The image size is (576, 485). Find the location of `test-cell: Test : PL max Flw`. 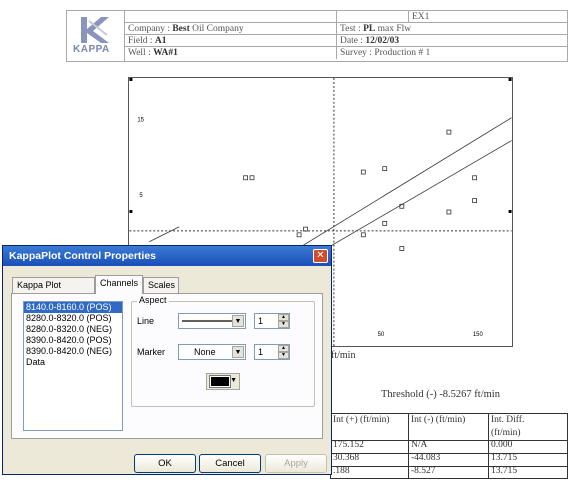

test-cell: Test : PL max Flw is located at coordinates (376, 29).